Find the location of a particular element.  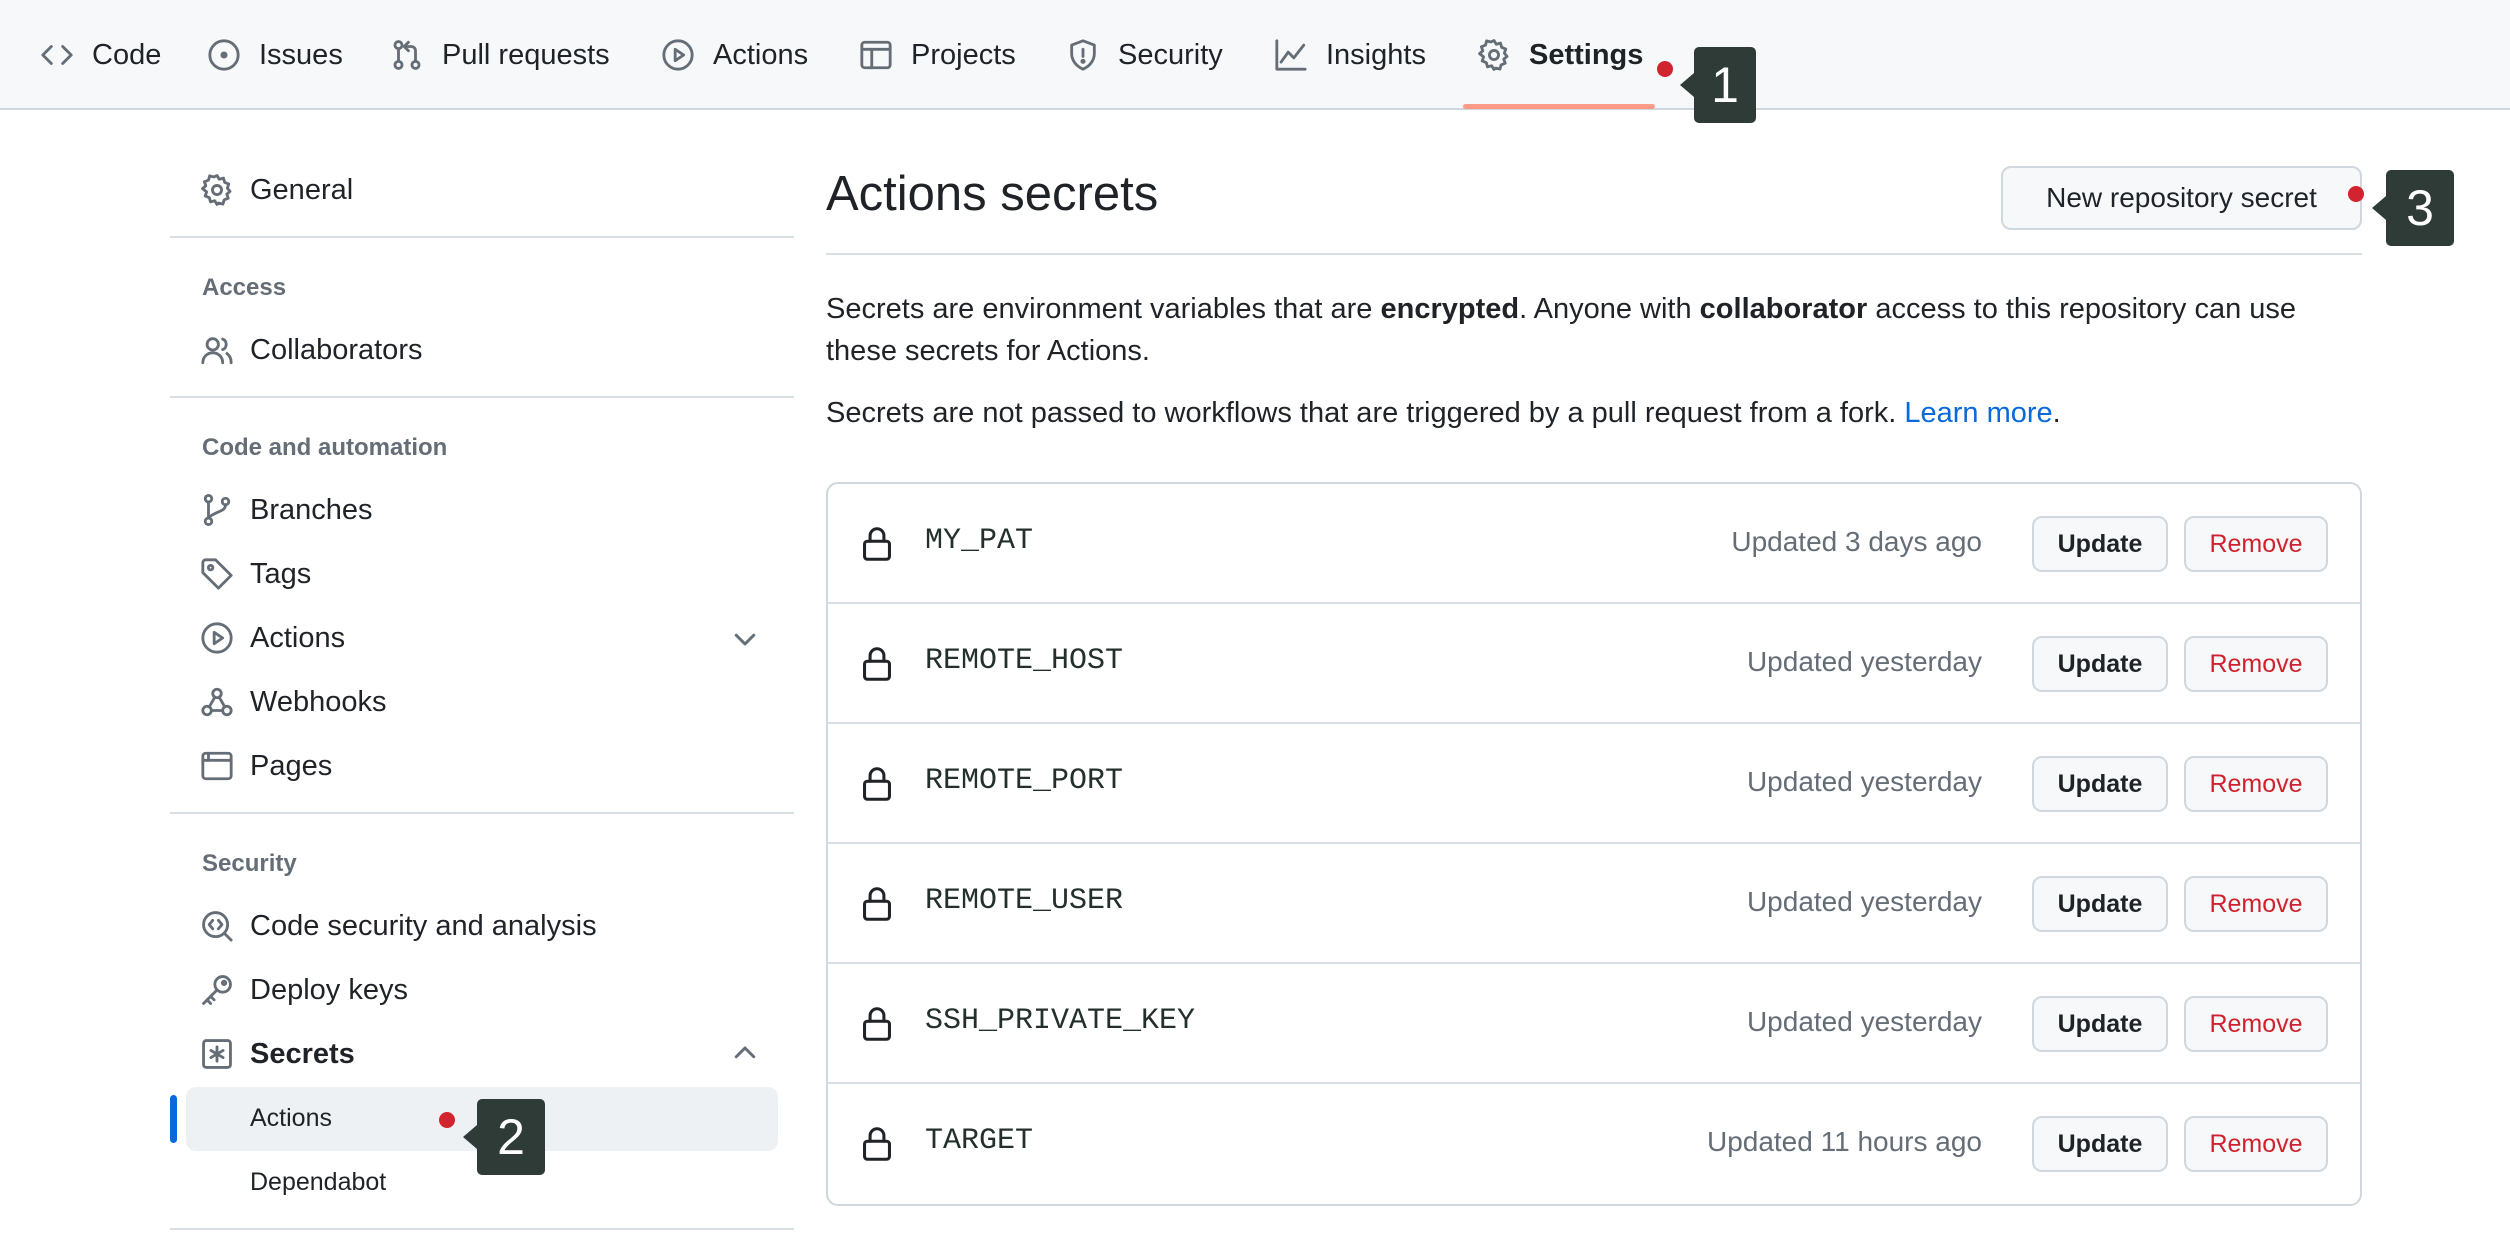

code-icon is located at coordinates (57, 55).